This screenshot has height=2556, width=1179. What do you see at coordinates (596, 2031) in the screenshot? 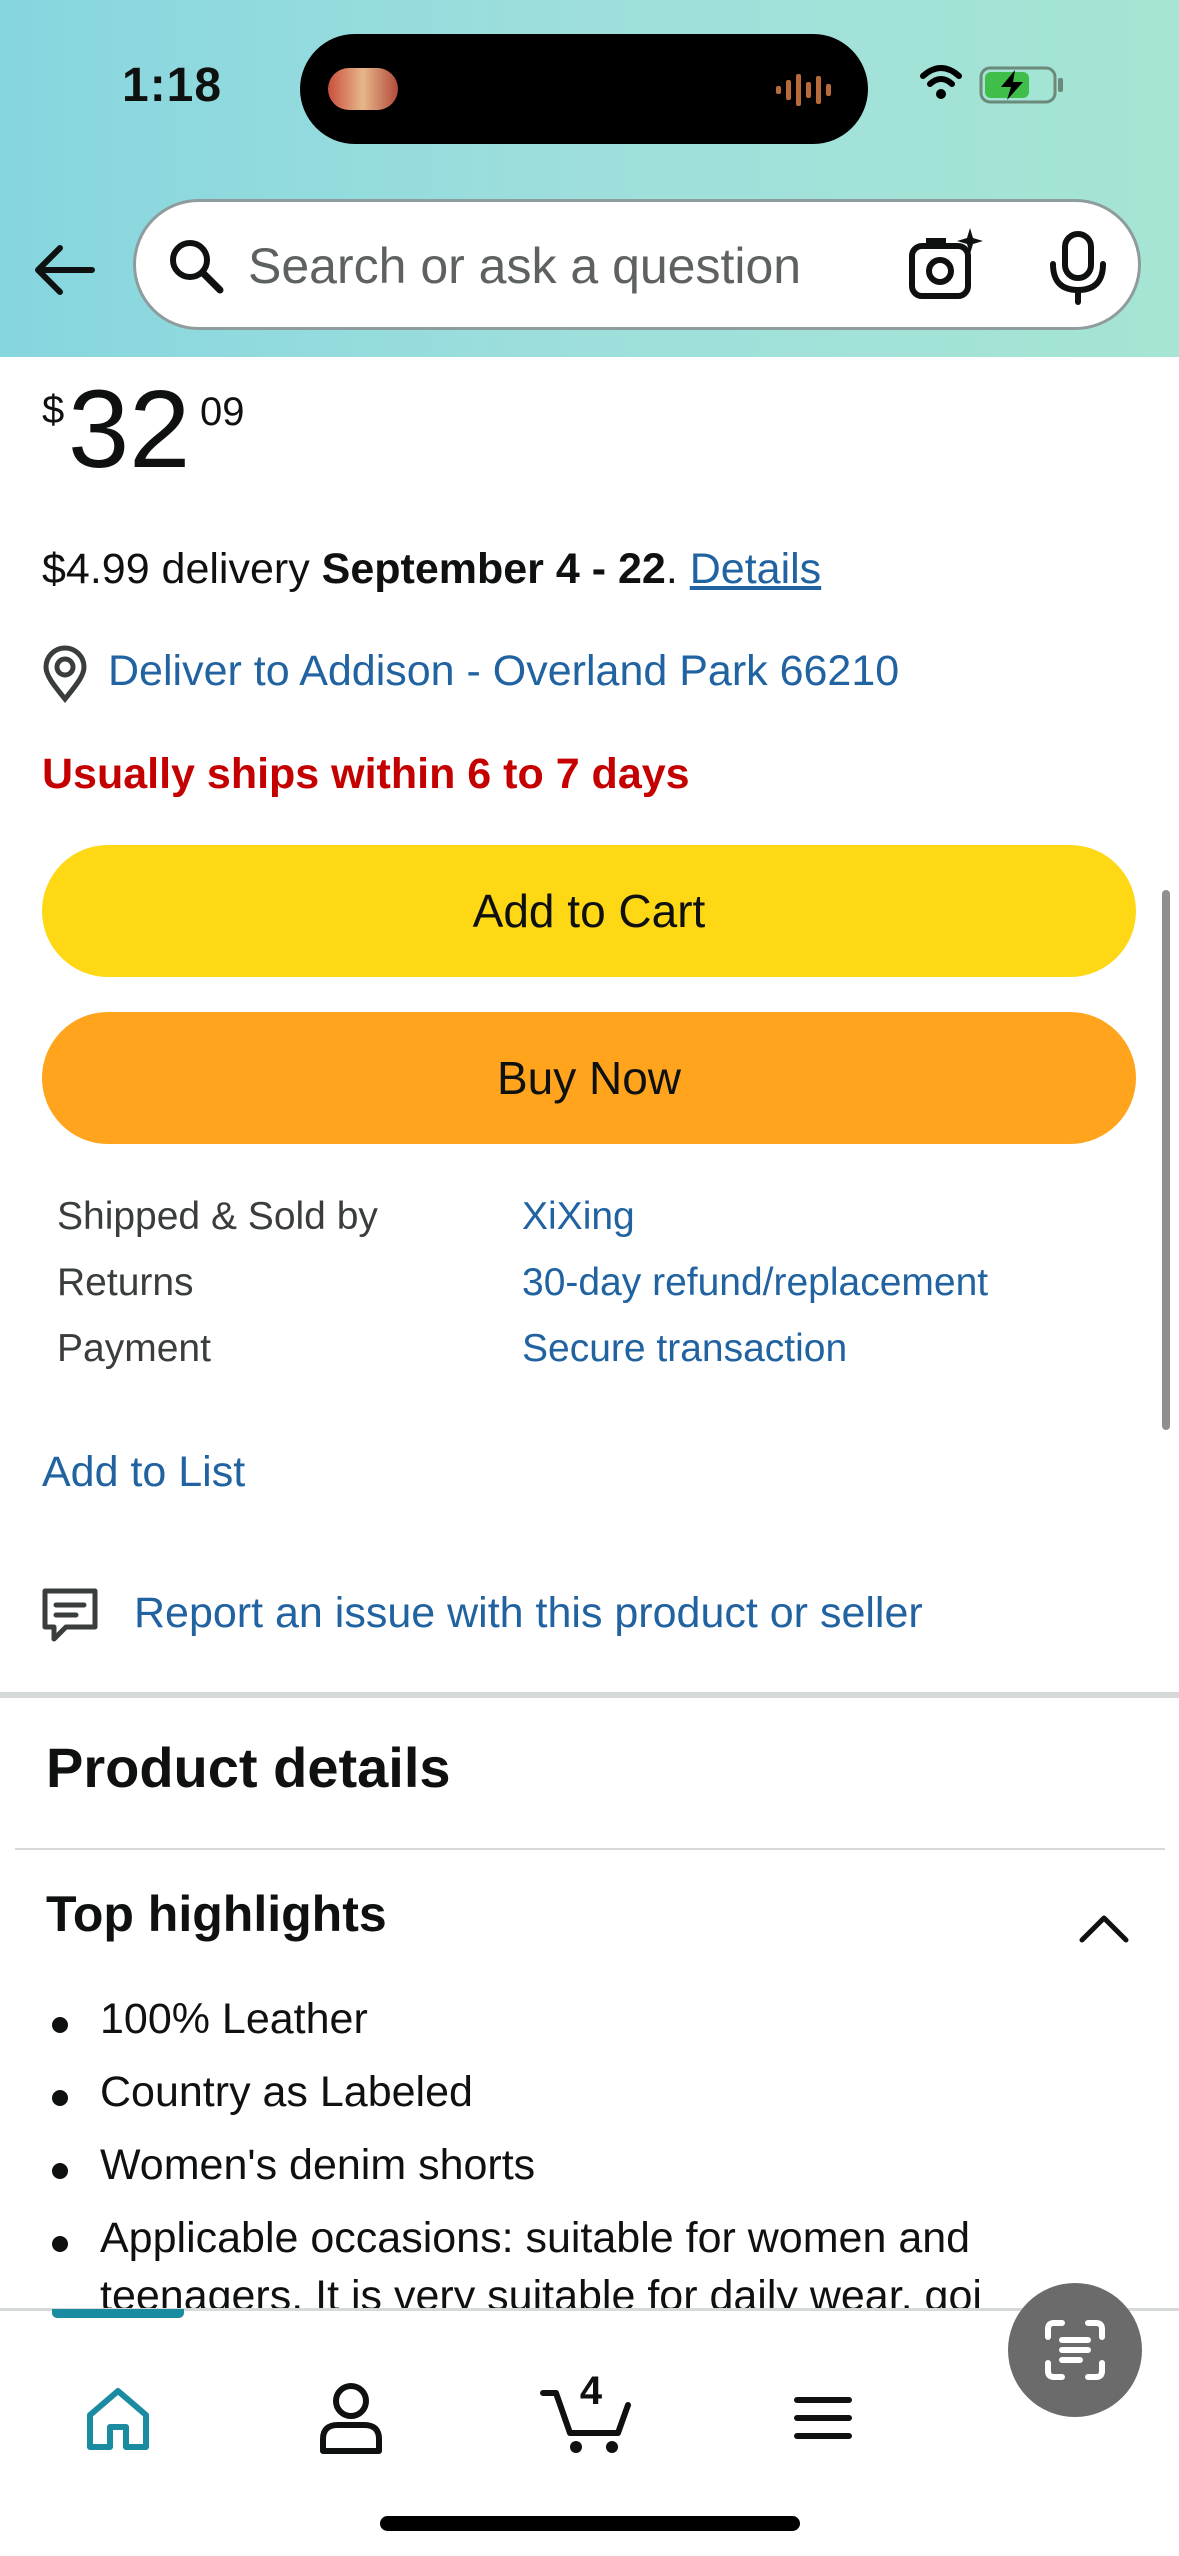
I see `list-item: 100% Leather` at bounding box center [596, 2031].